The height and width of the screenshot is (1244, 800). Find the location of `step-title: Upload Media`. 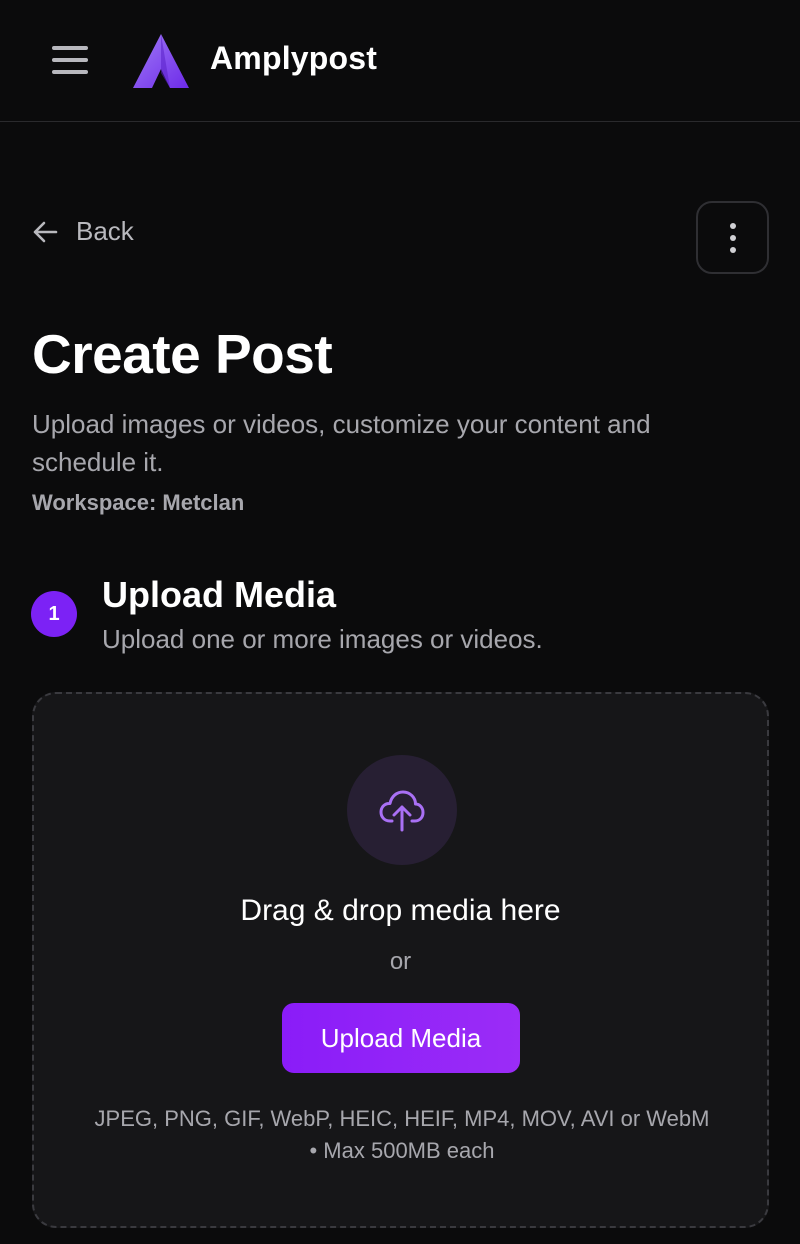

step-title: Upload Media is located at coordinates (219, 594).